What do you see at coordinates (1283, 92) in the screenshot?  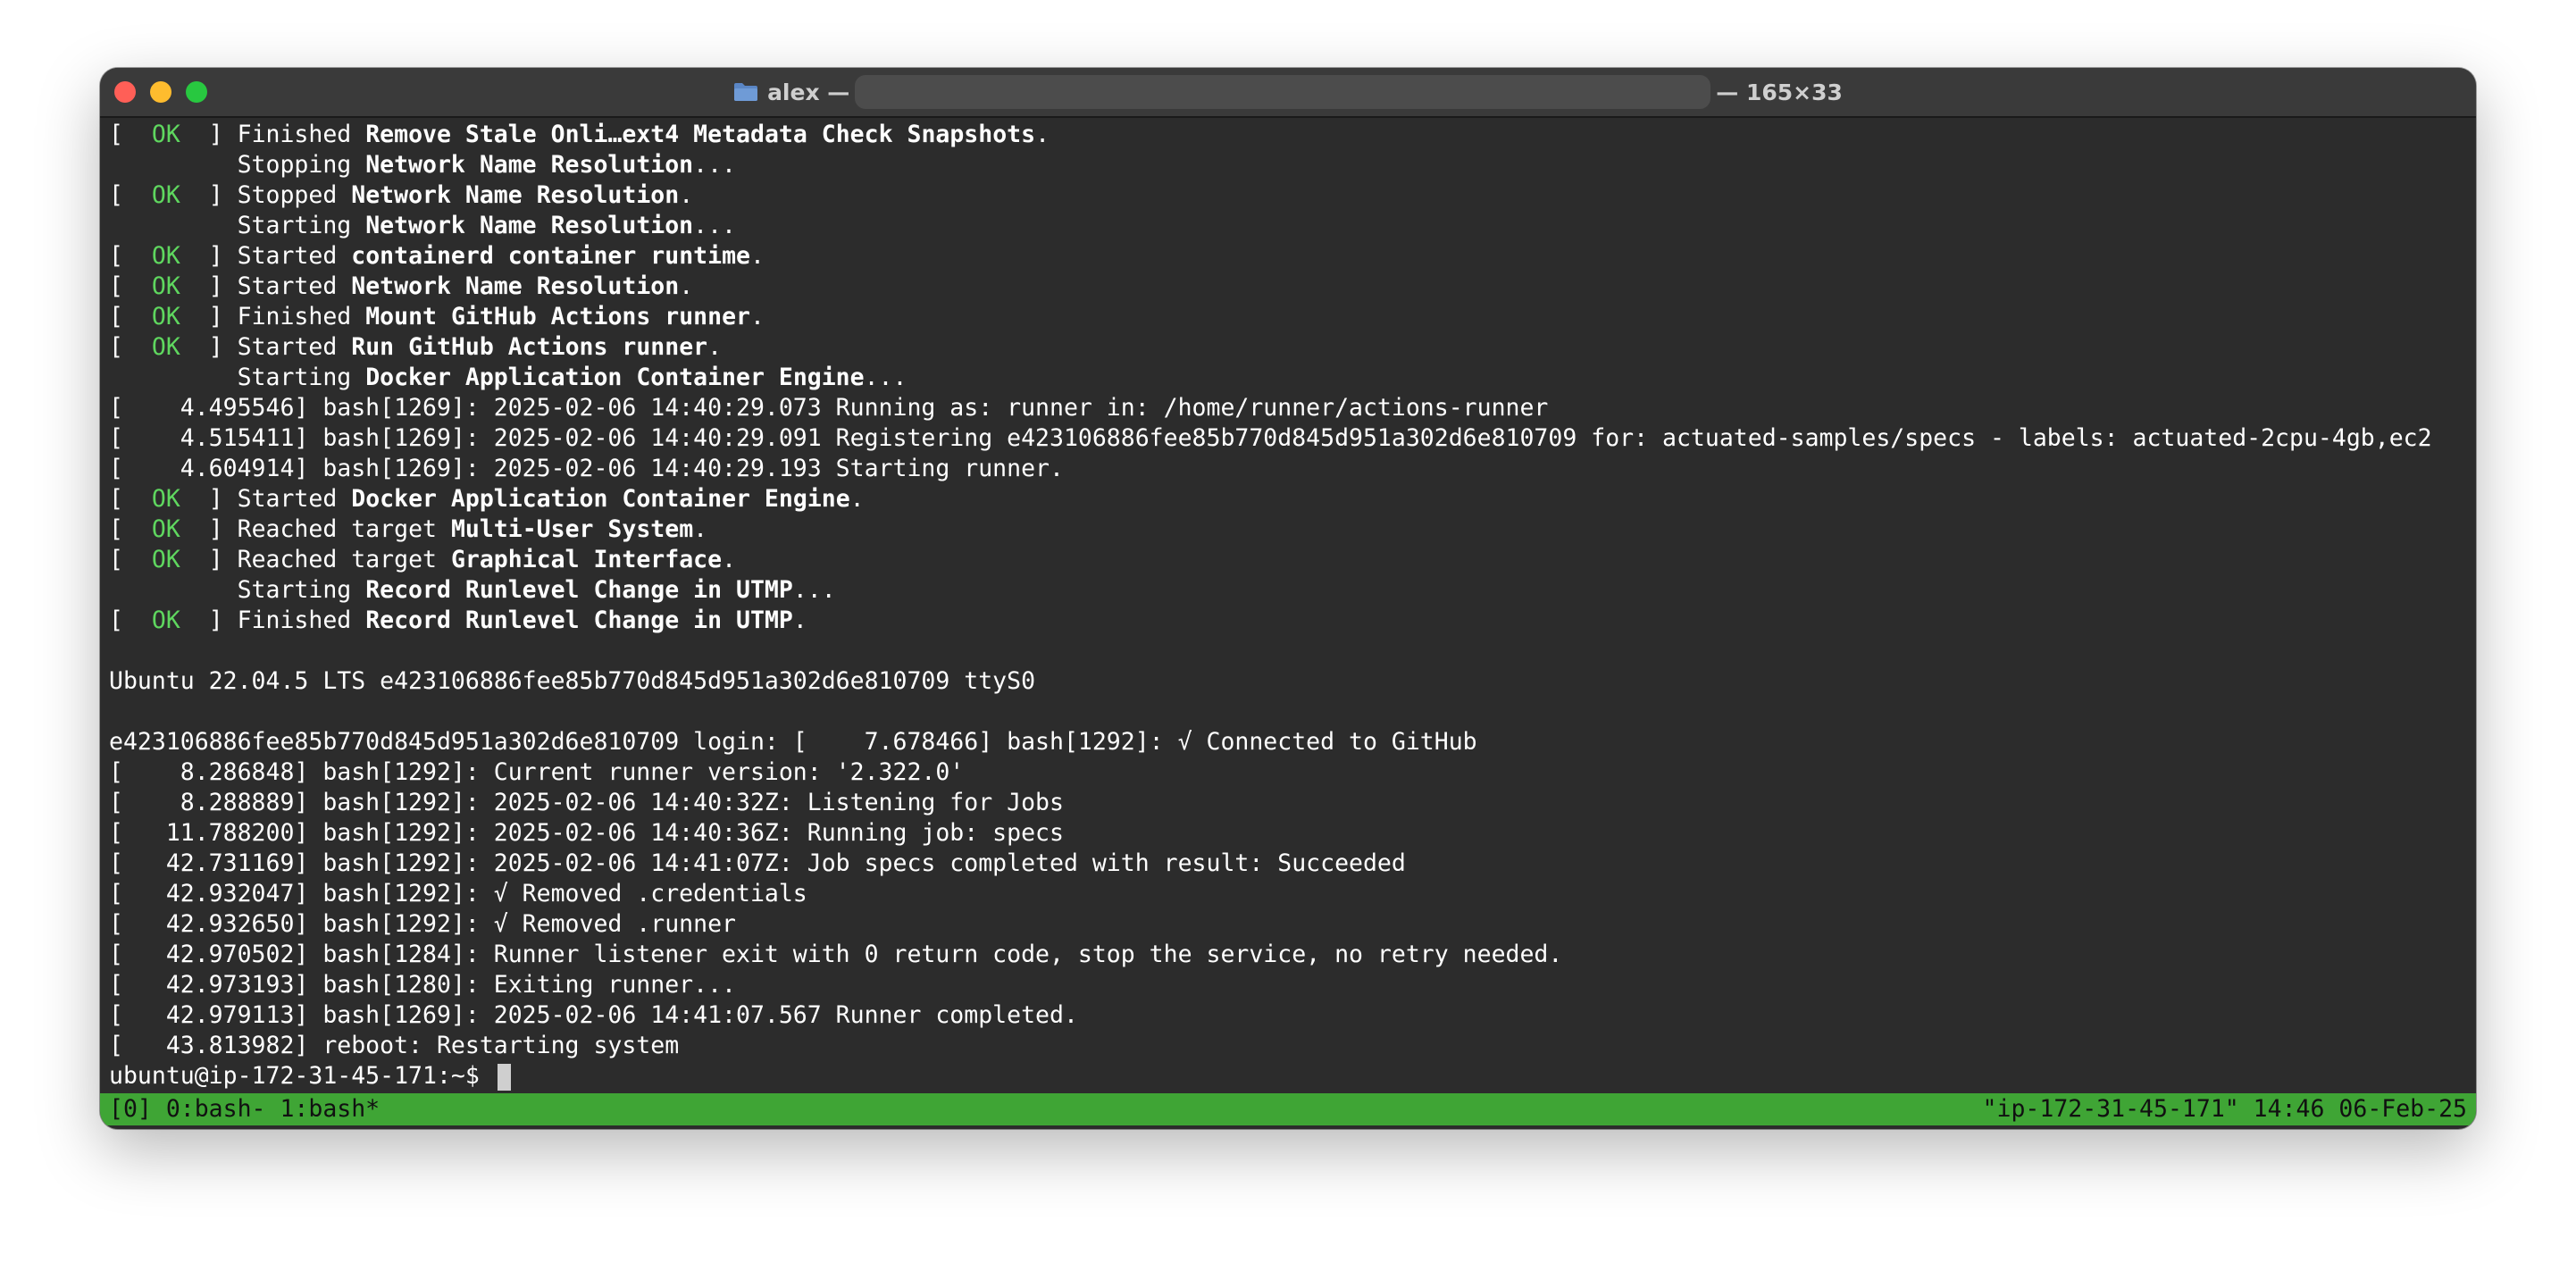 I see `redacted-title-region` at bounding box center [1283, 92].